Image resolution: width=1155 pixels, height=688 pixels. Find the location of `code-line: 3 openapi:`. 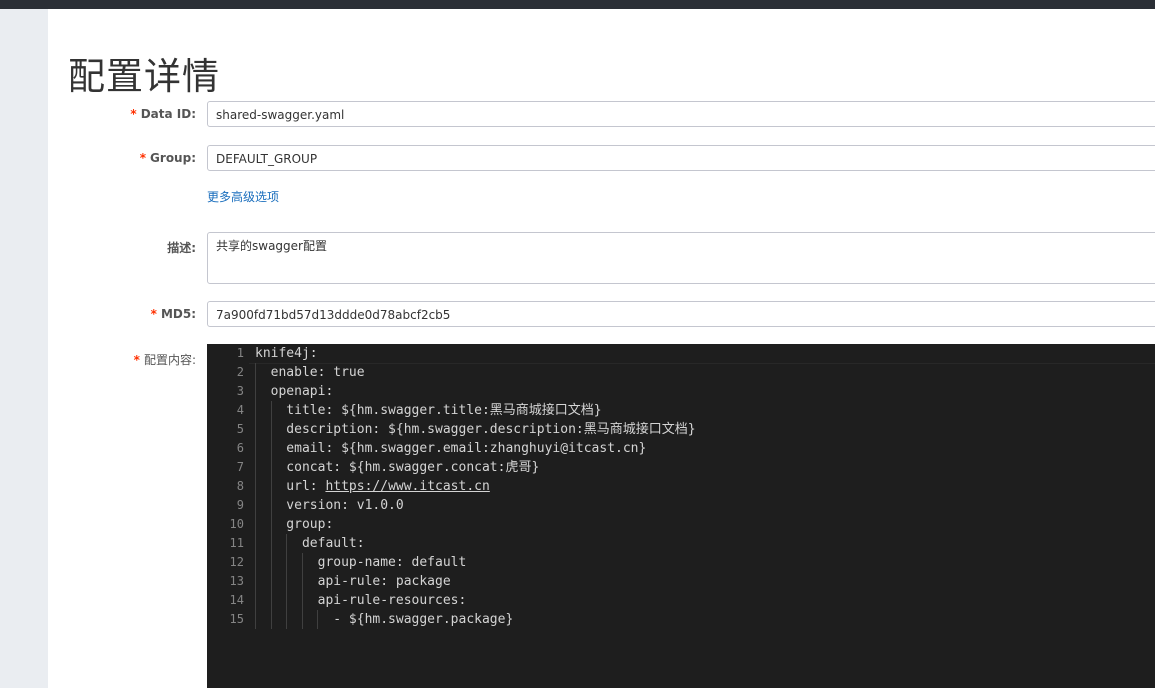

code-line: 3 openapi: is located at coordinates (681, 391).